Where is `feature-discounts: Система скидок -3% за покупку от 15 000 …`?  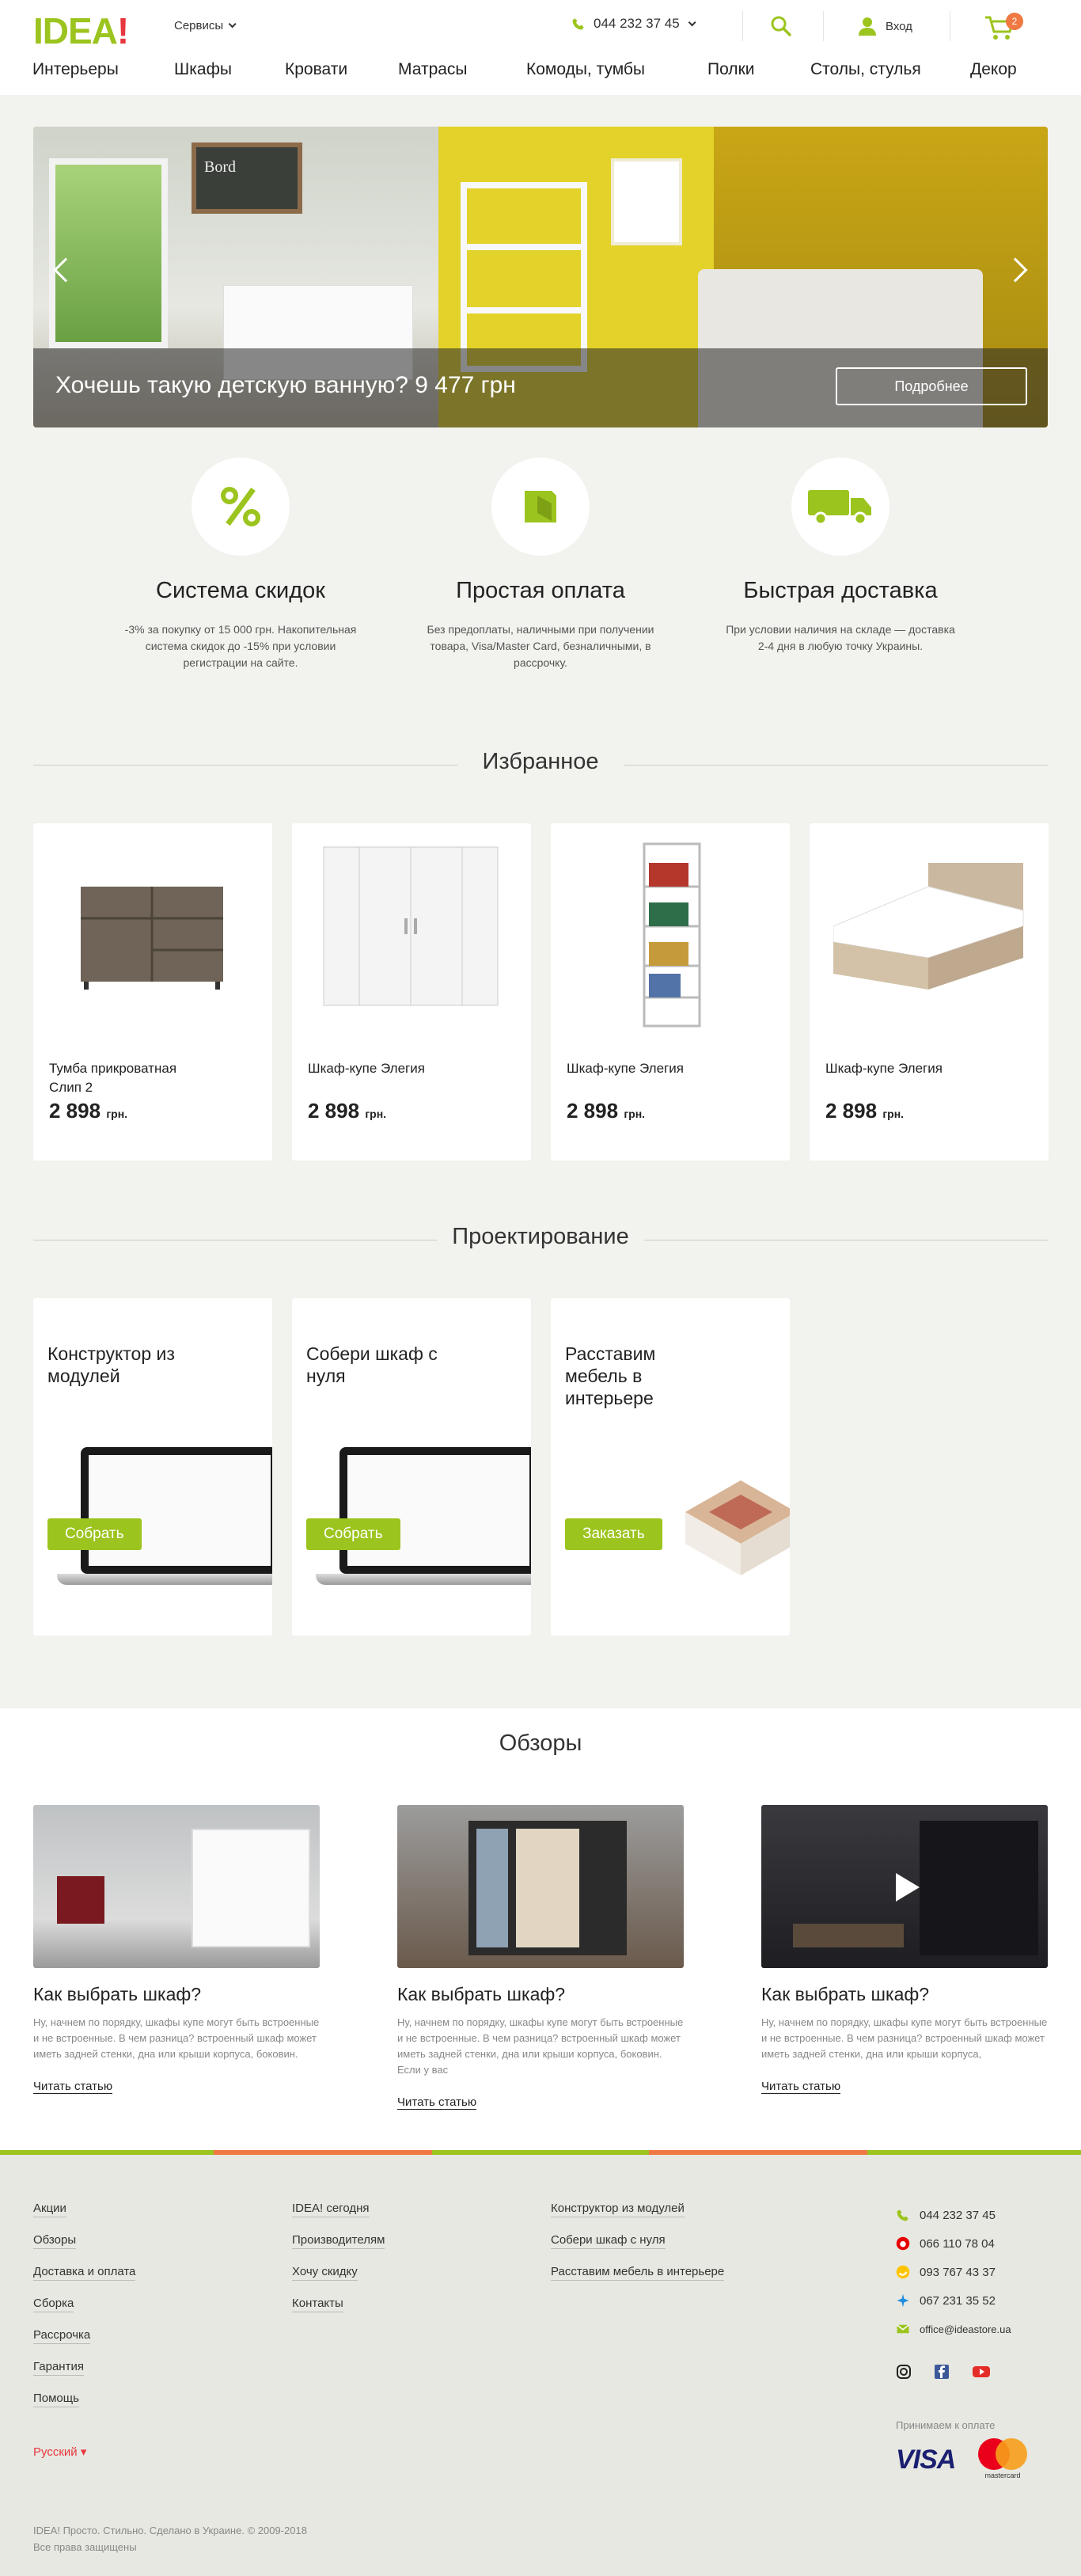
feature-discounts: Система скидок -3% за покупку от 15 000 … is located at coordinates (240, 565).